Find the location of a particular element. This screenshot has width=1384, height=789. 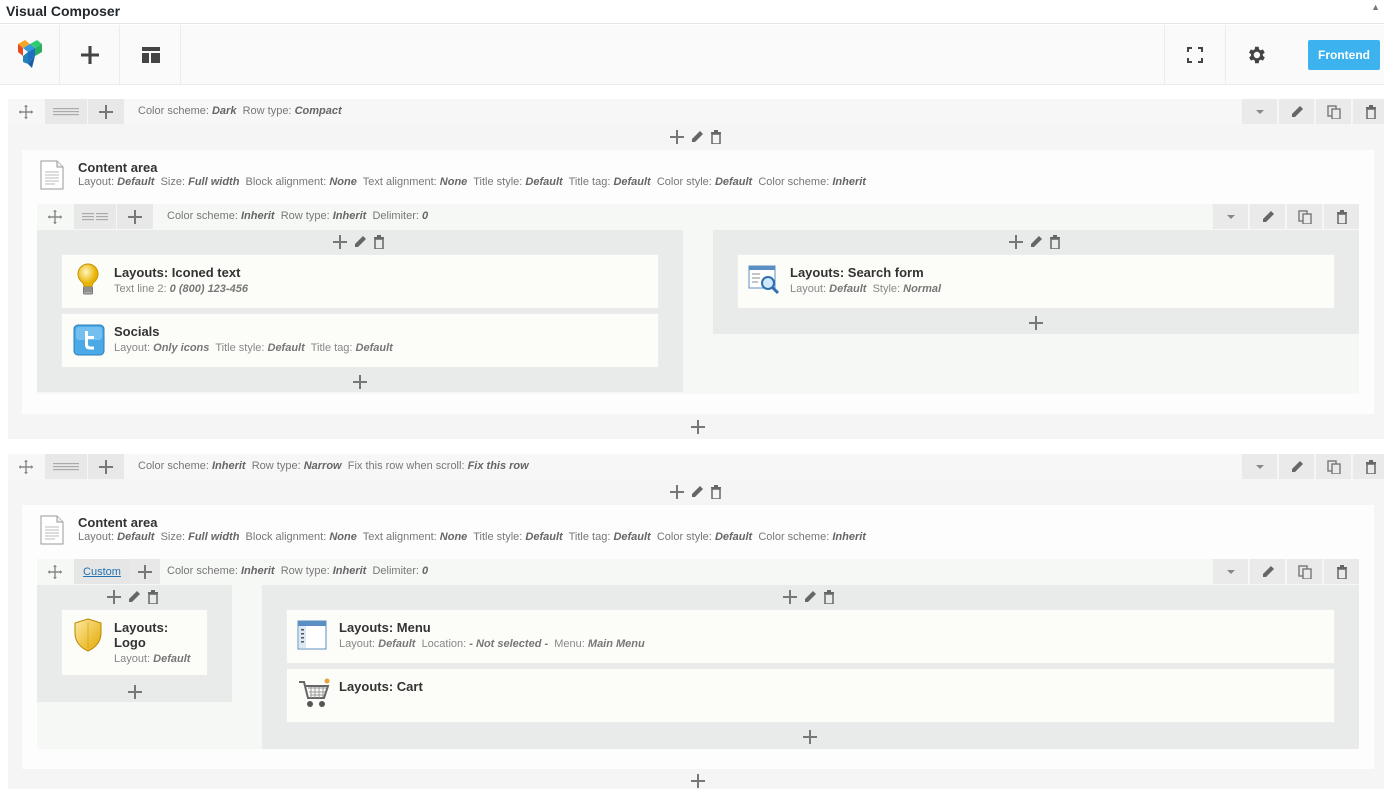

element-title: Layouts: Iconed text is located at coordinates (177, 272).